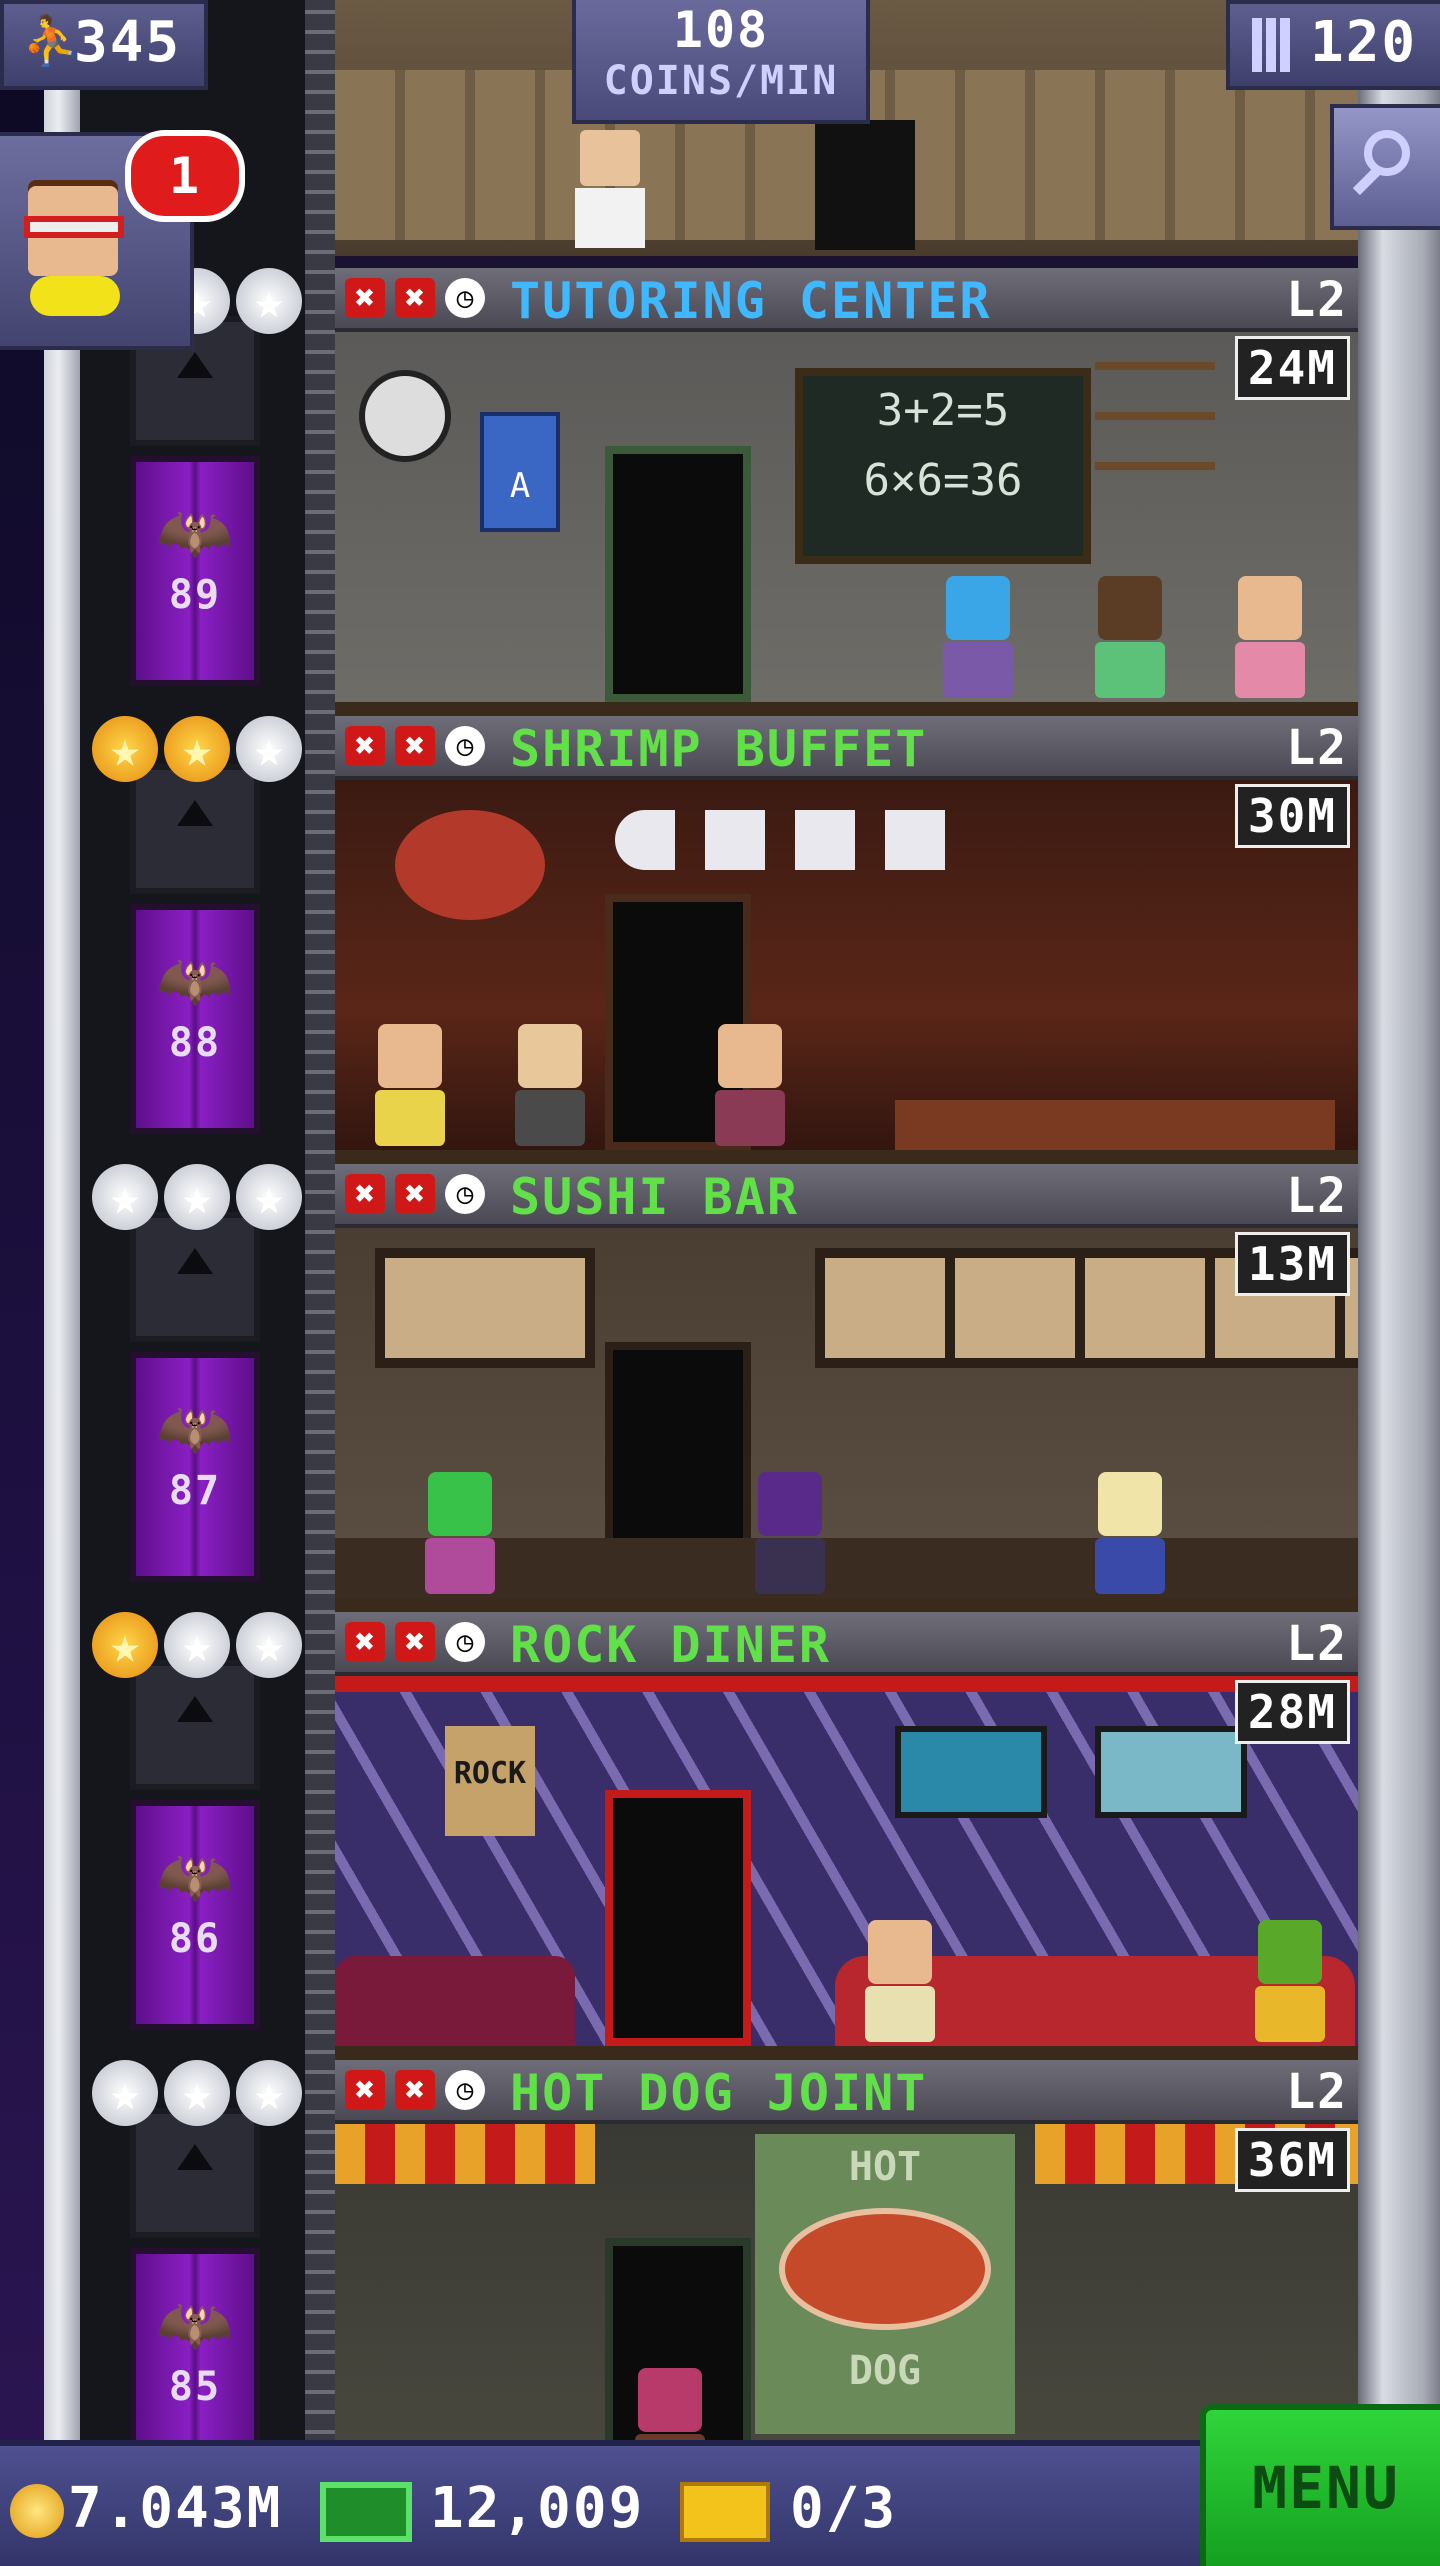 This screenshot has height=2566, width=1440. I want to click on elevator-door: 🦇 87, so click(195, 1467).